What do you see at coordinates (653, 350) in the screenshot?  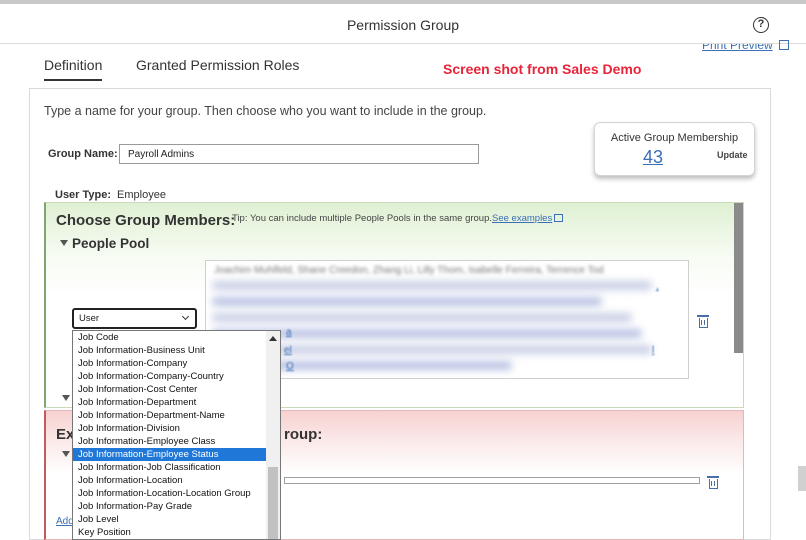 I see `member-link: l` at bounding box center [653, 350].